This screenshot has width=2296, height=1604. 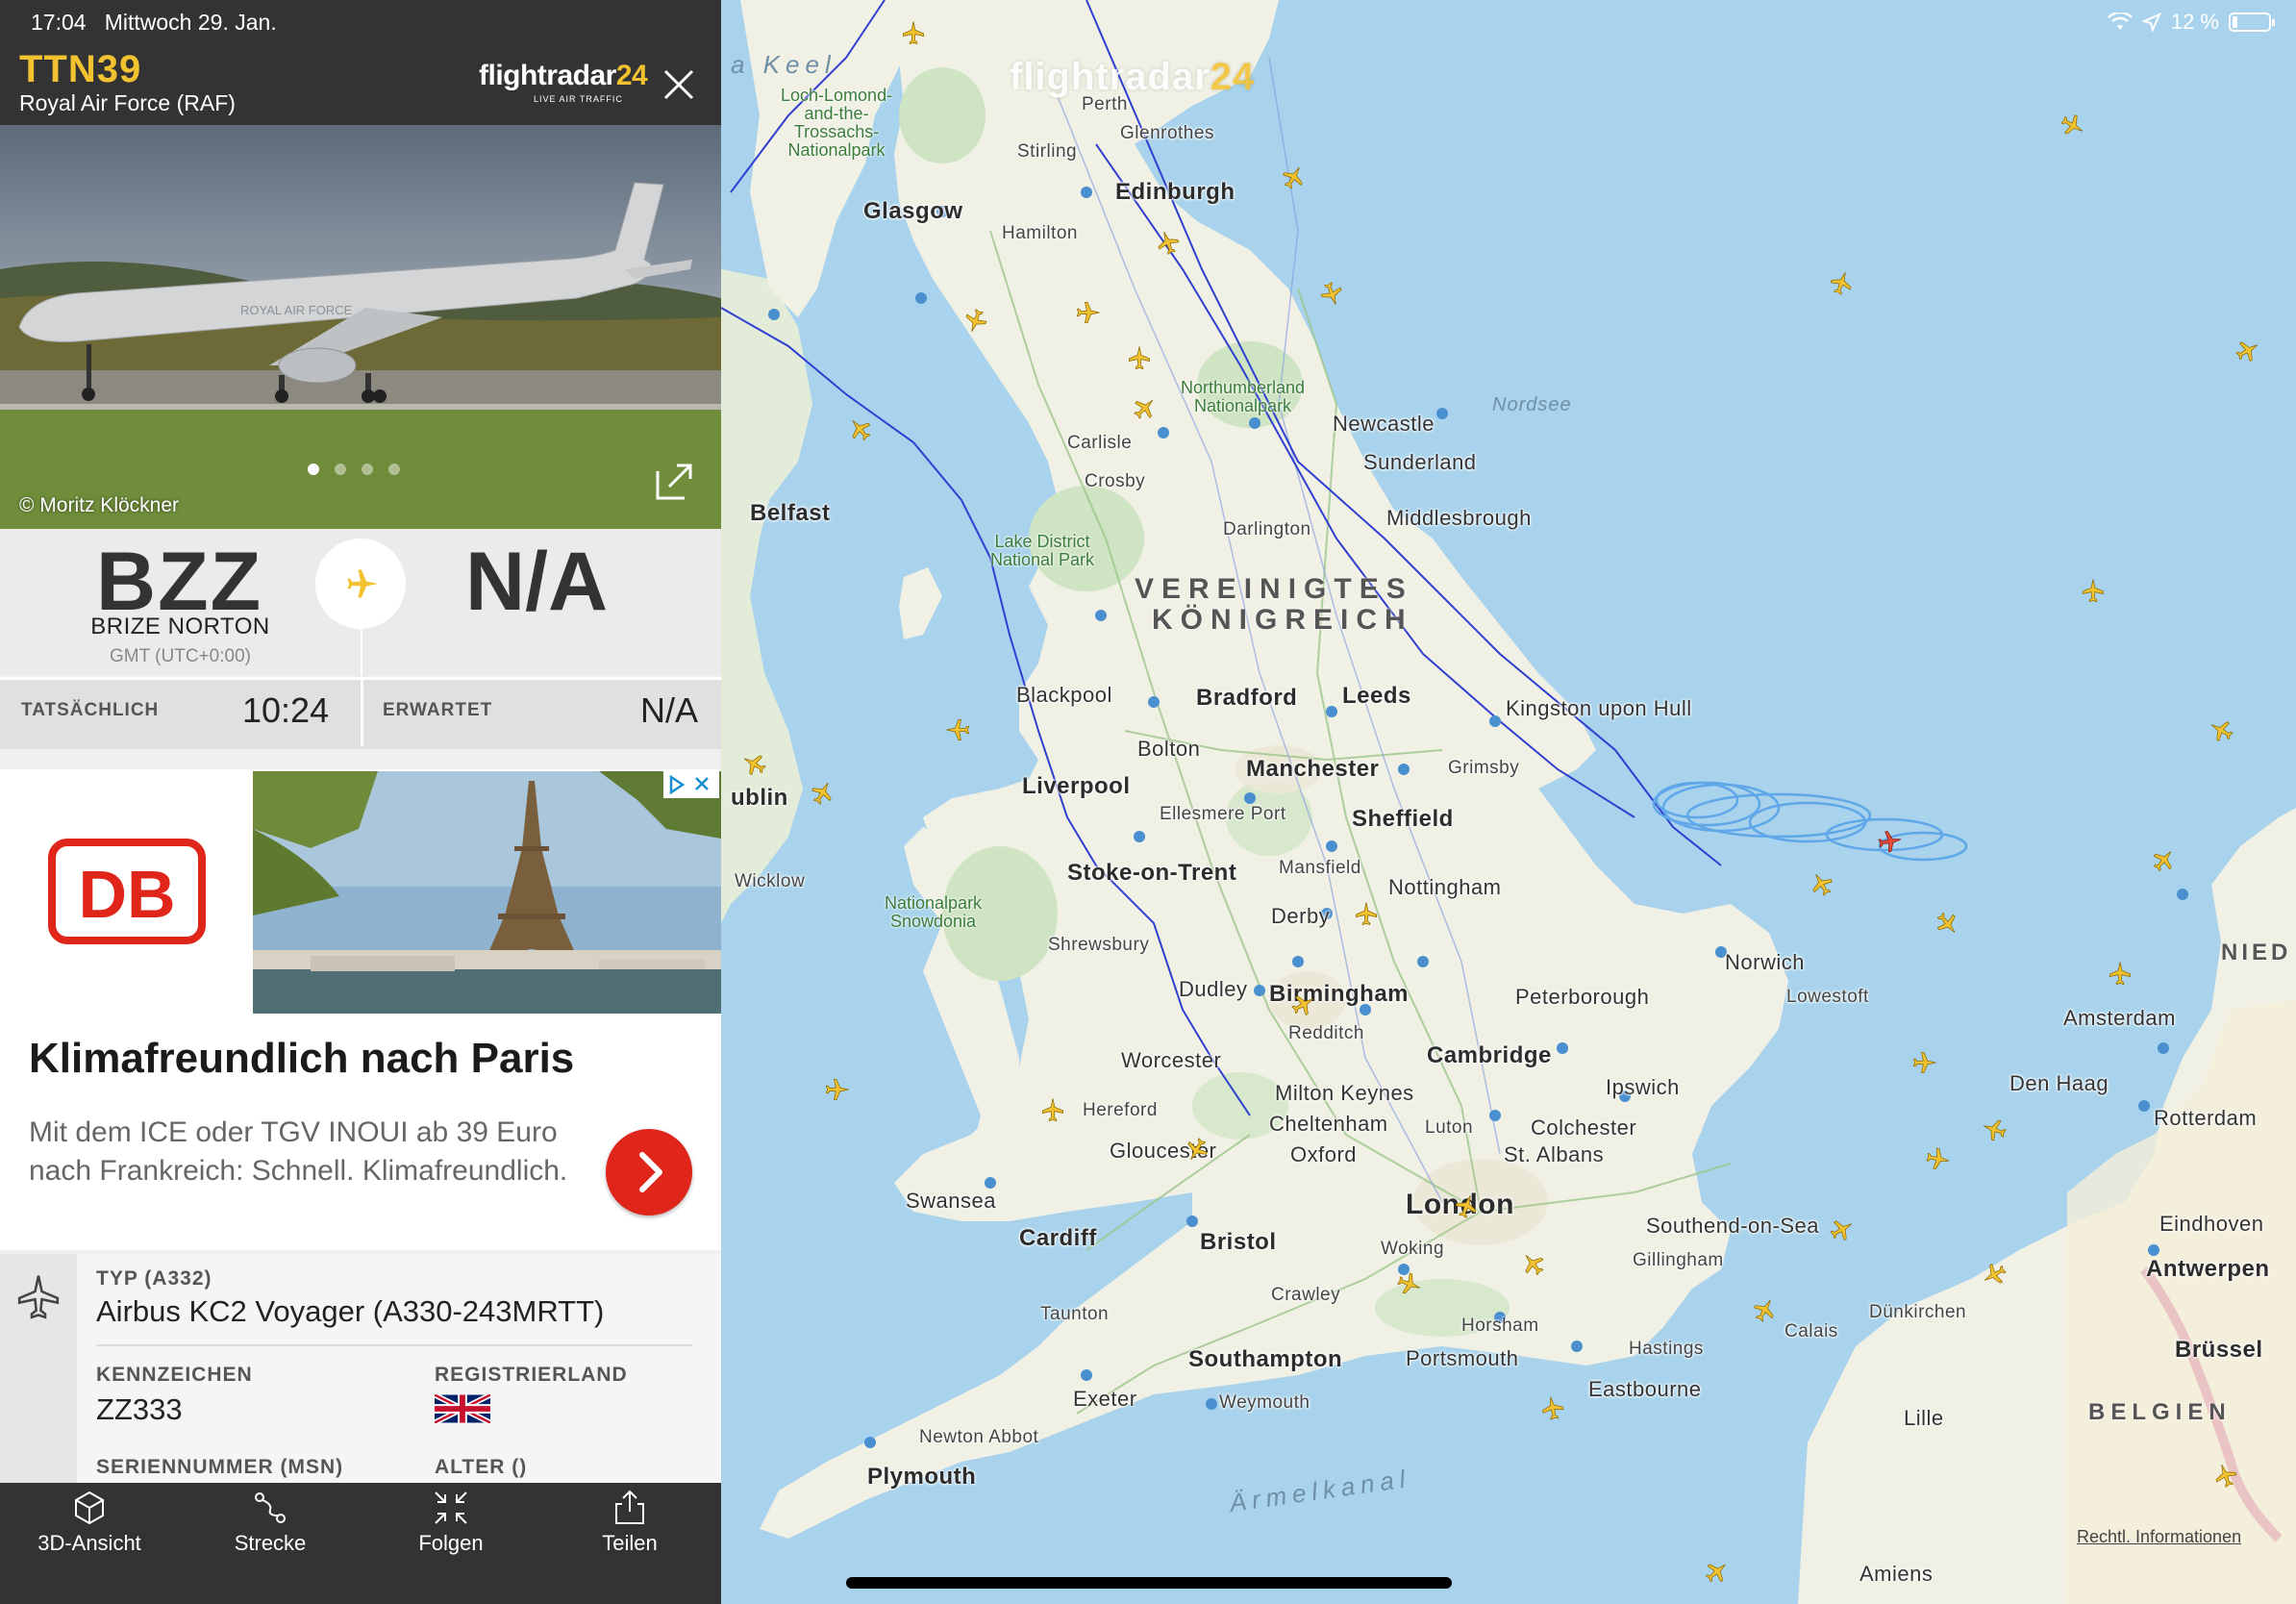 What do you see at coordinates (1500, 1326) in the screenshot?
I see `city-label: Horsham` at bounding box center [1500, 1326].